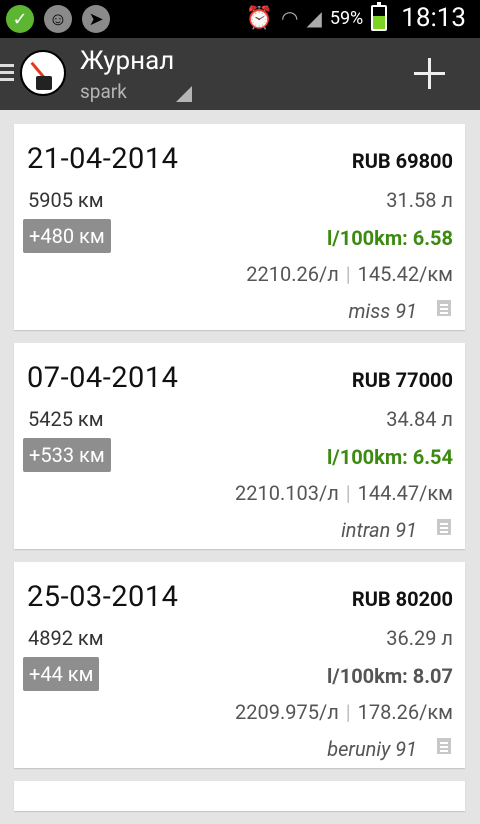 The height and width of the screenshot is (824, 480). What do you see at coordinates (390, 457) in the screenshot?
I see `entry-consumption: l/100km: 6.54` at bounding box center [390, 457].